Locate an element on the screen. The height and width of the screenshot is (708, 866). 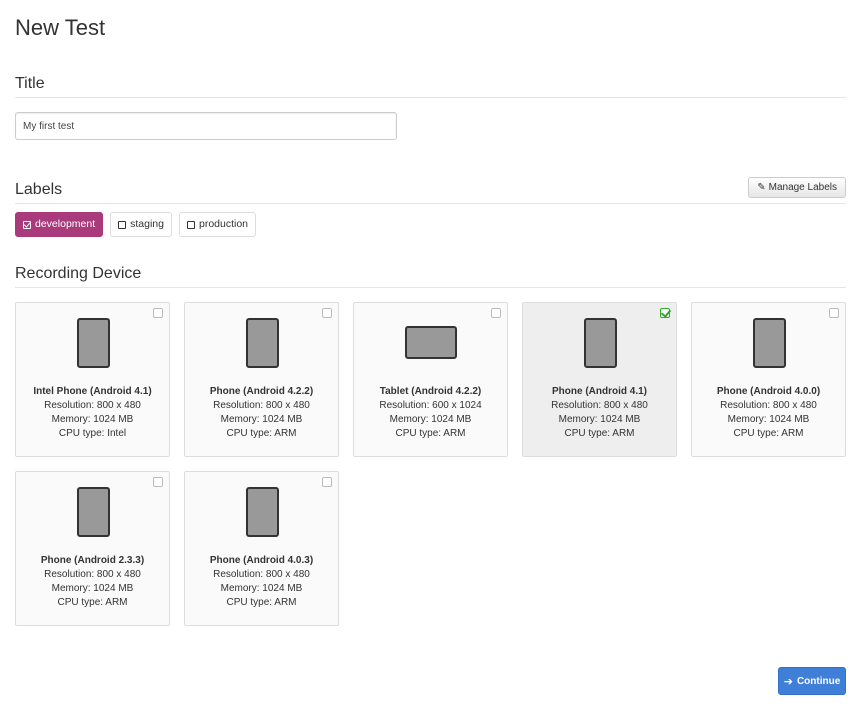
arrow-right-icon: ➔ is located at coordinates (788, 681).